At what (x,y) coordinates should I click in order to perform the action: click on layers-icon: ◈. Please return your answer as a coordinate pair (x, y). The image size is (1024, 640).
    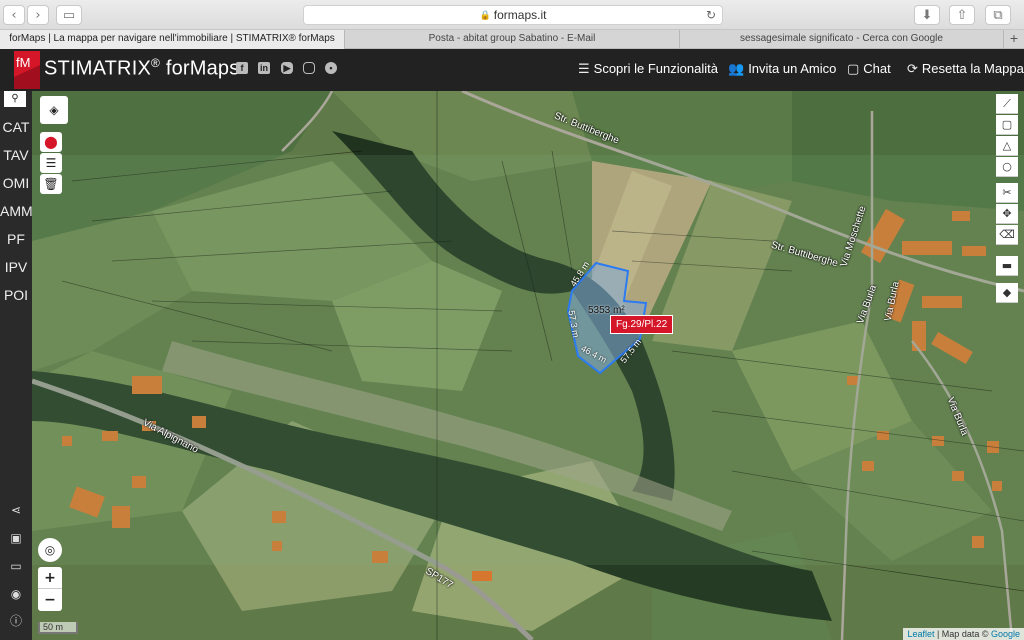
    Looking at the image, I should click on (54, 110).